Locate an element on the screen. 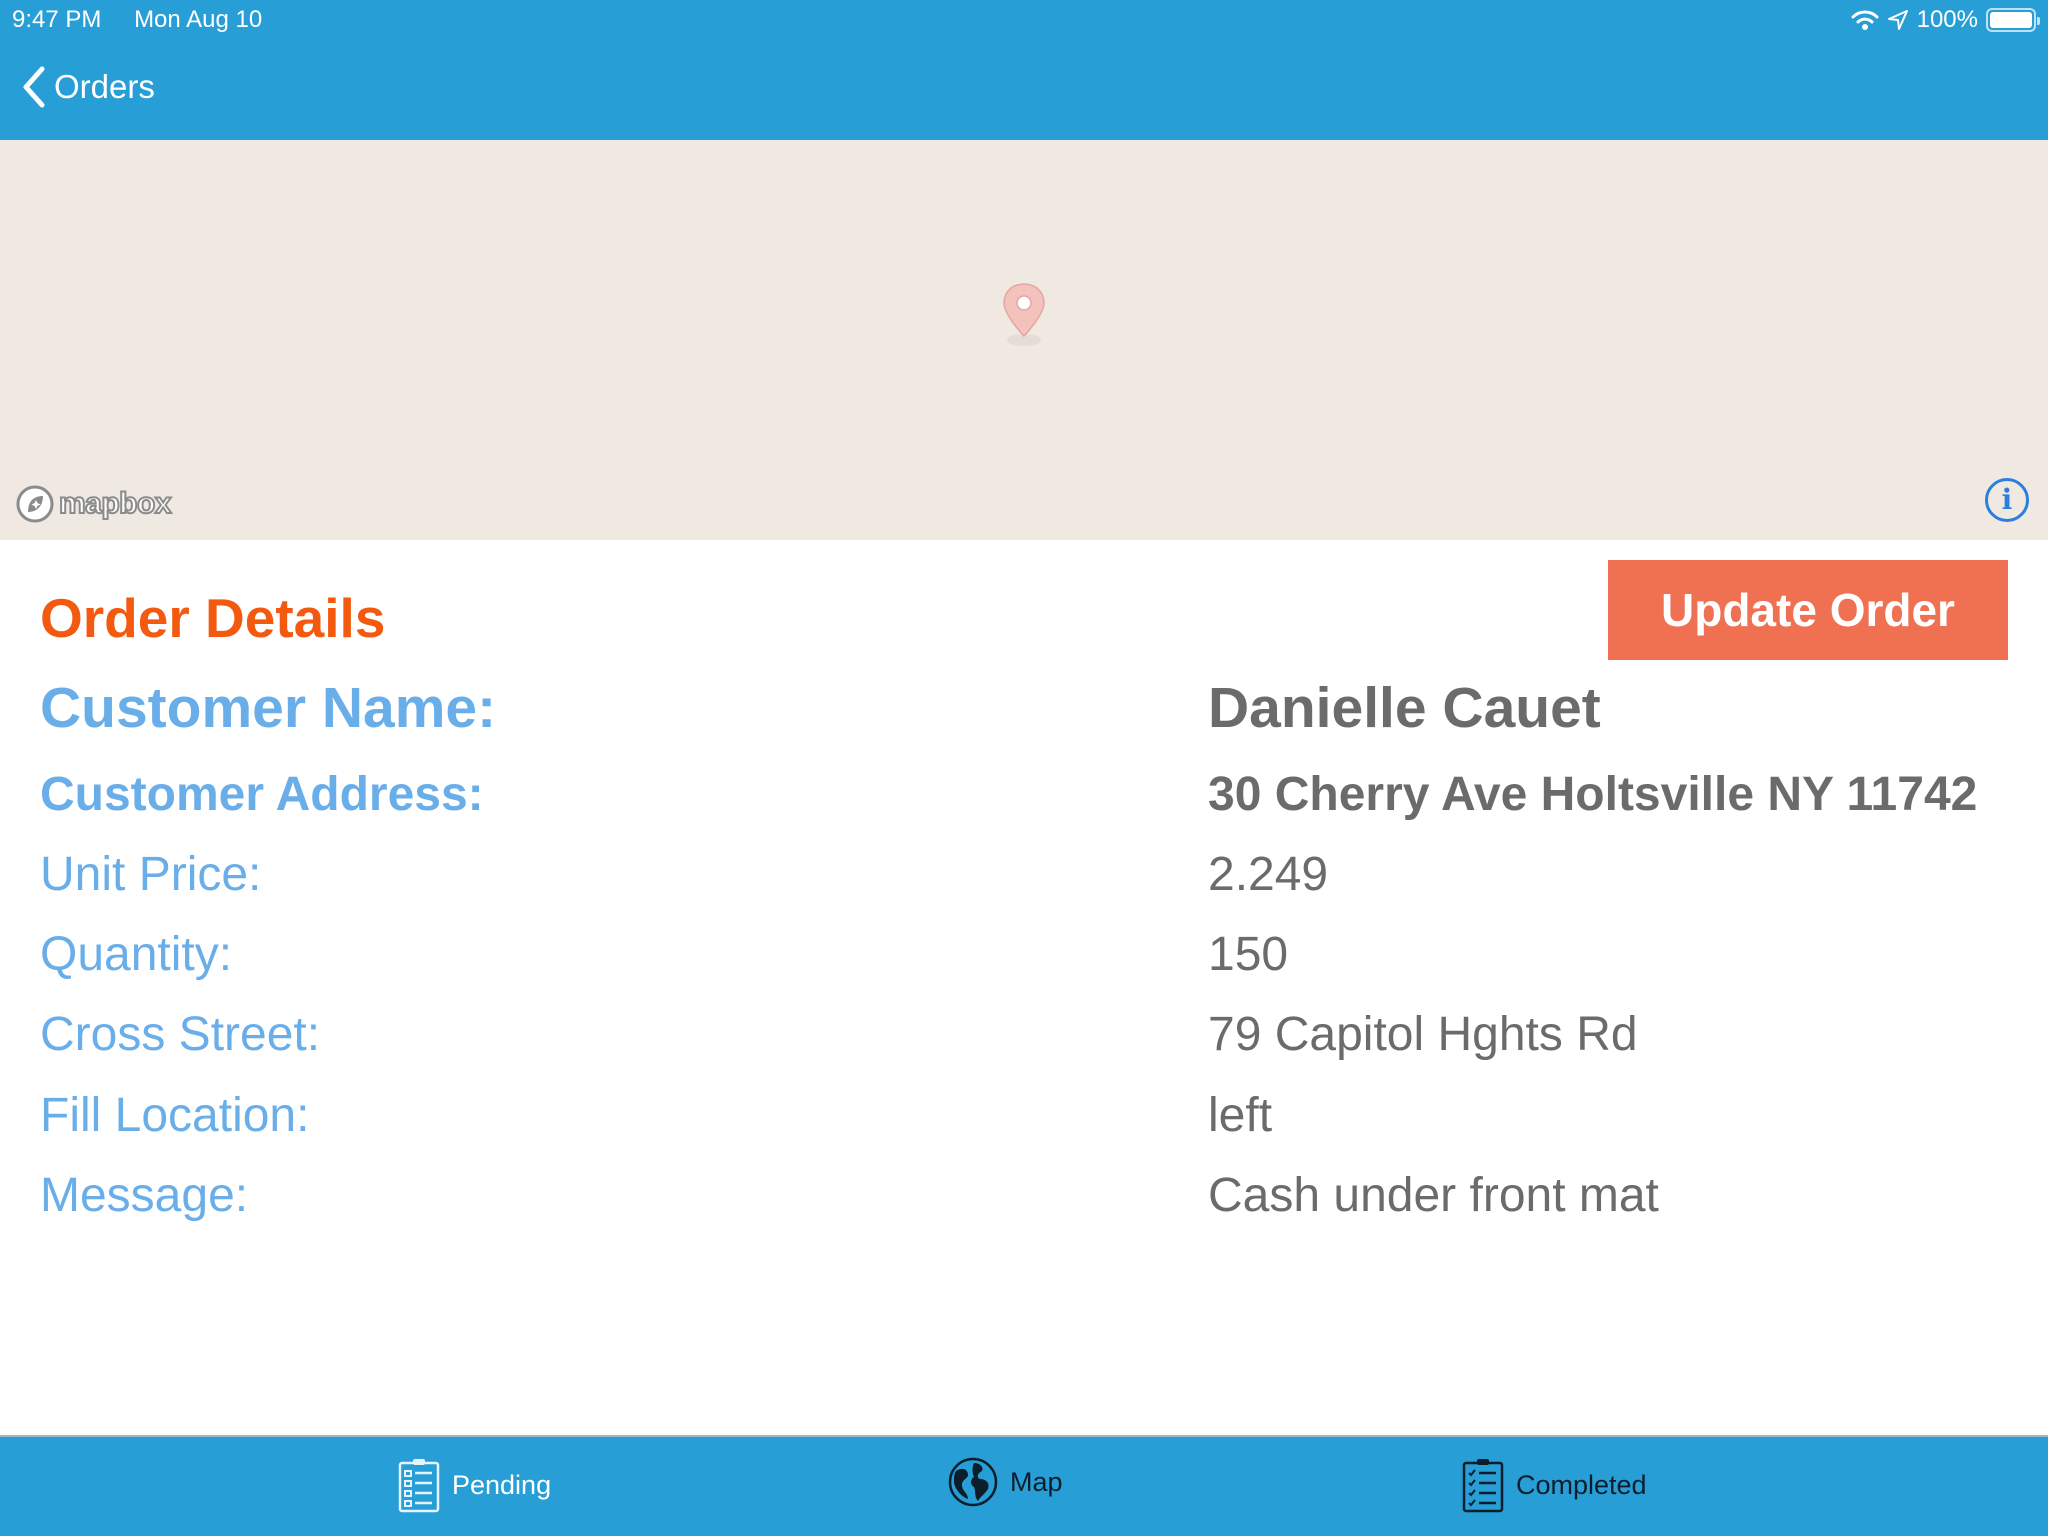 The image size is (2048, 1536). location-arrow-icon is located at coordinates (1897, 20).